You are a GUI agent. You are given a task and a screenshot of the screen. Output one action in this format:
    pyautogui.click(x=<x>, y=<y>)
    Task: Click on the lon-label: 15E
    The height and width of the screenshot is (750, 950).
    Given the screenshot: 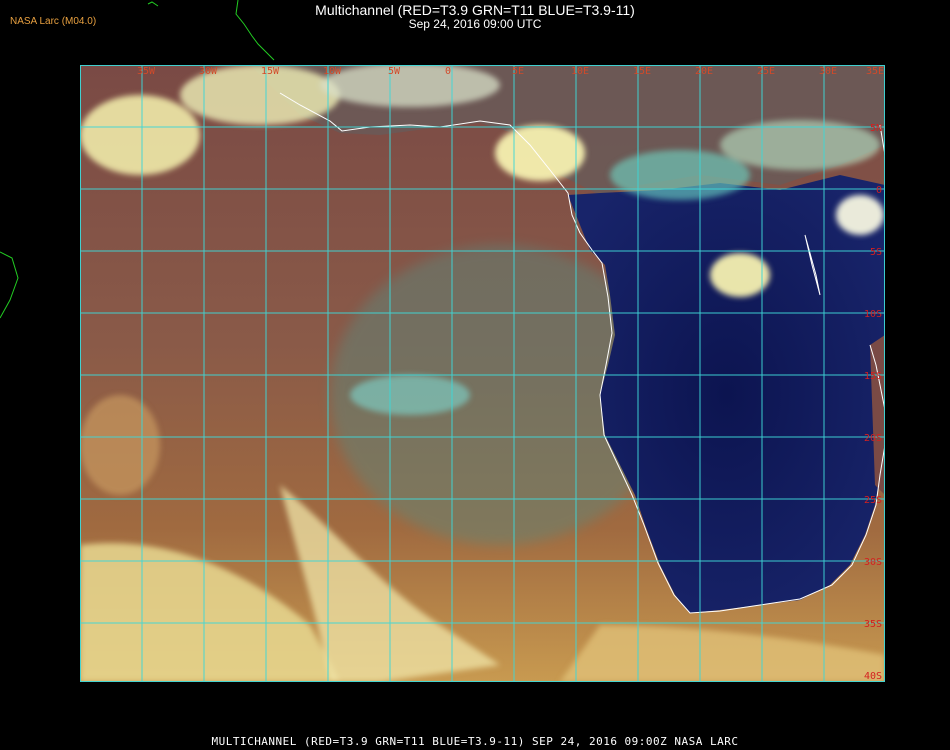 What is the action you would take?
    pyautogui.click(x=642, y=71)
    